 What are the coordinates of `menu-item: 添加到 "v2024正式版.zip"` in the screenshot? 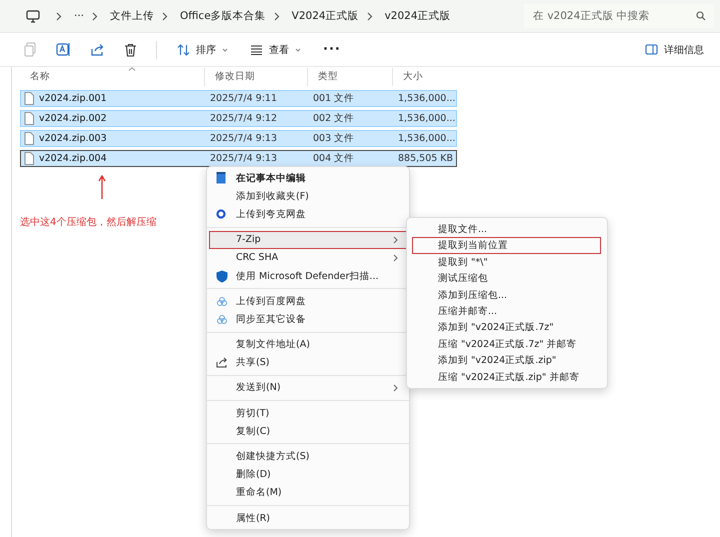 It's located at (506, 360).